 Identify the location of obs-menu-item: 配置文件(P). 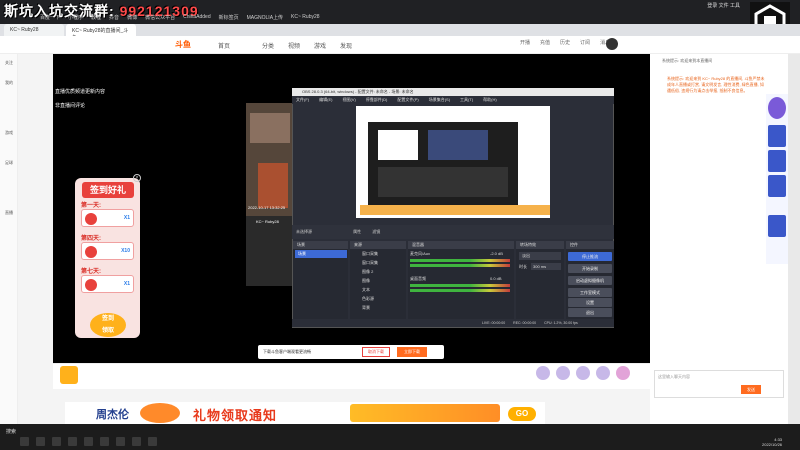
(407, 100).